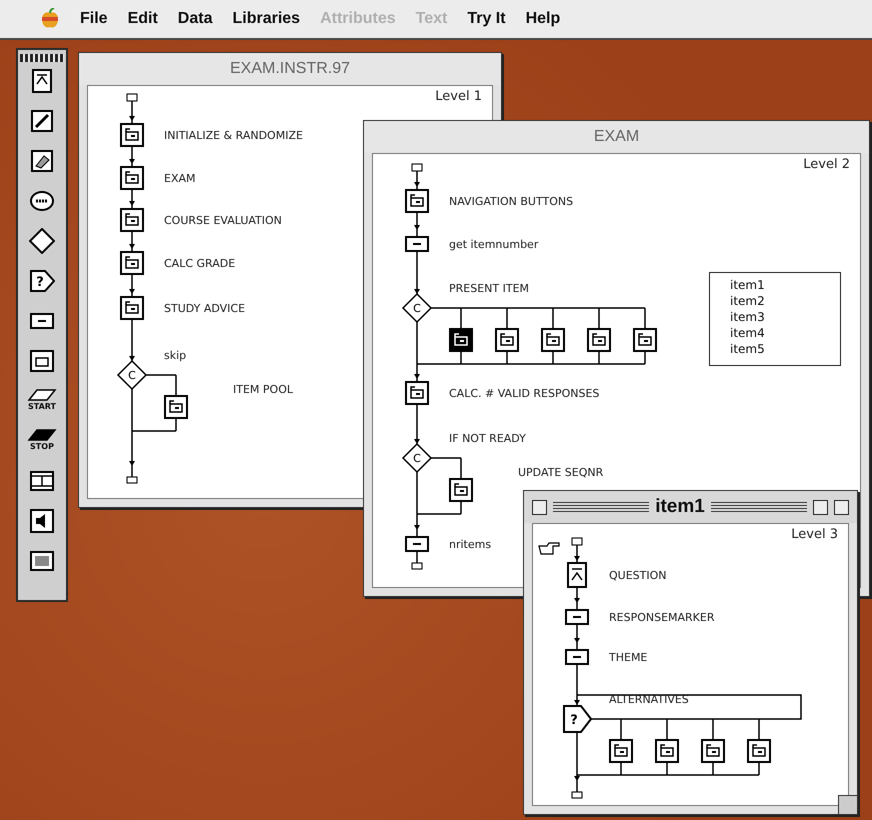  Describe the element at coordinates (493, 244) in the screenshot. I see `icon-title: get itemnumber` at that location.